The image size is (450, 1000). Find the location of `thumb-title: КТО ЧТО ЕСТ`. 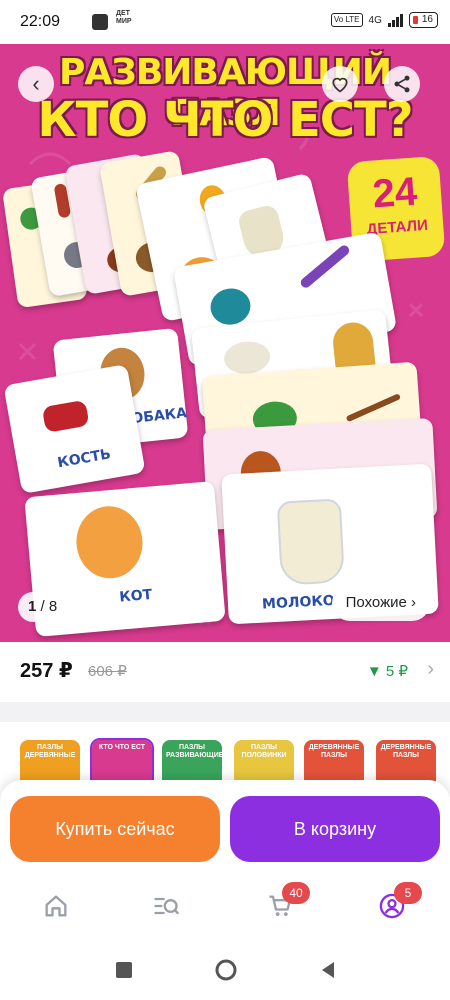

thumb-title: КТО ЧТО ЕСТ is located at coordinates (122, 747).